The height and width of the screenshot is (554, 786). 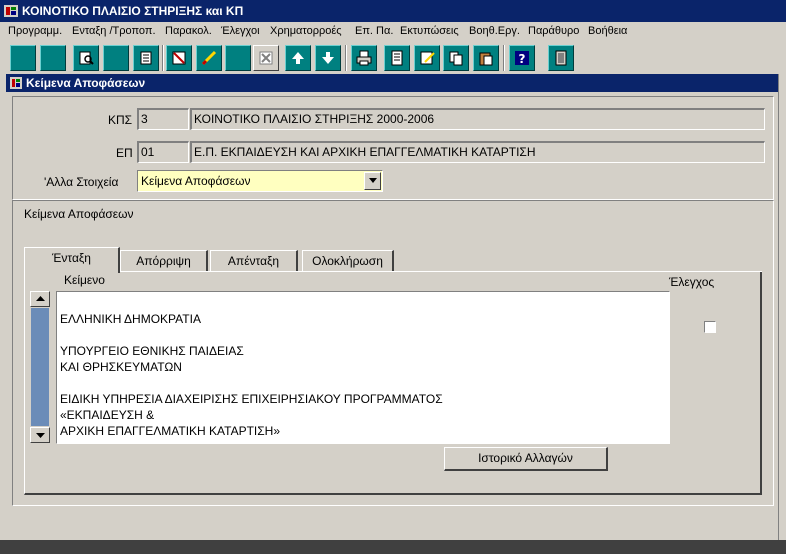 What do you see at coordinates (254, 261) in the screenshot?
I see `tab-apentaxi: Απένταξη` at bounding box center [254, 261].